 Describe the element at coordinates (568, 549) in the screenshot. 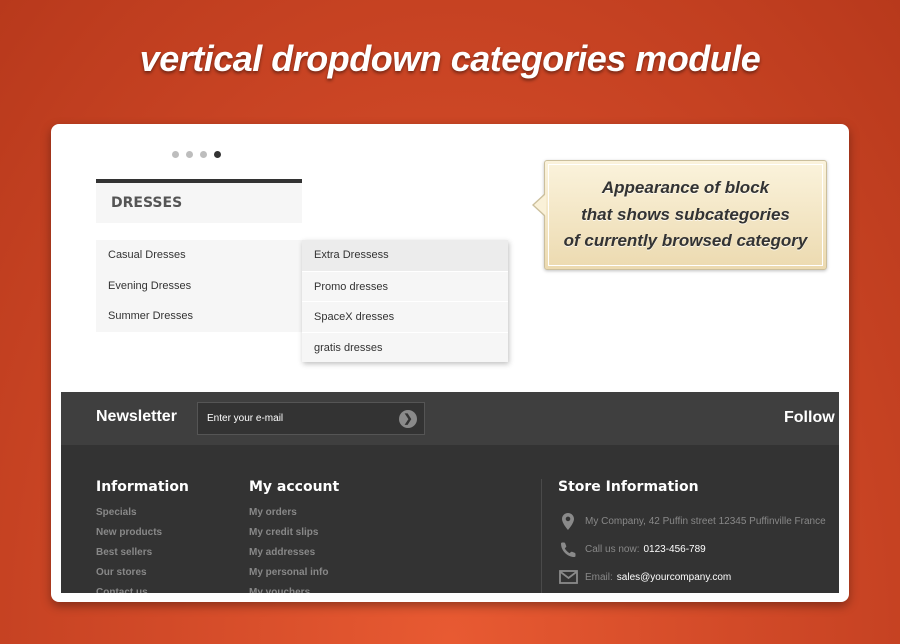

I see `phone-icon` at that location.